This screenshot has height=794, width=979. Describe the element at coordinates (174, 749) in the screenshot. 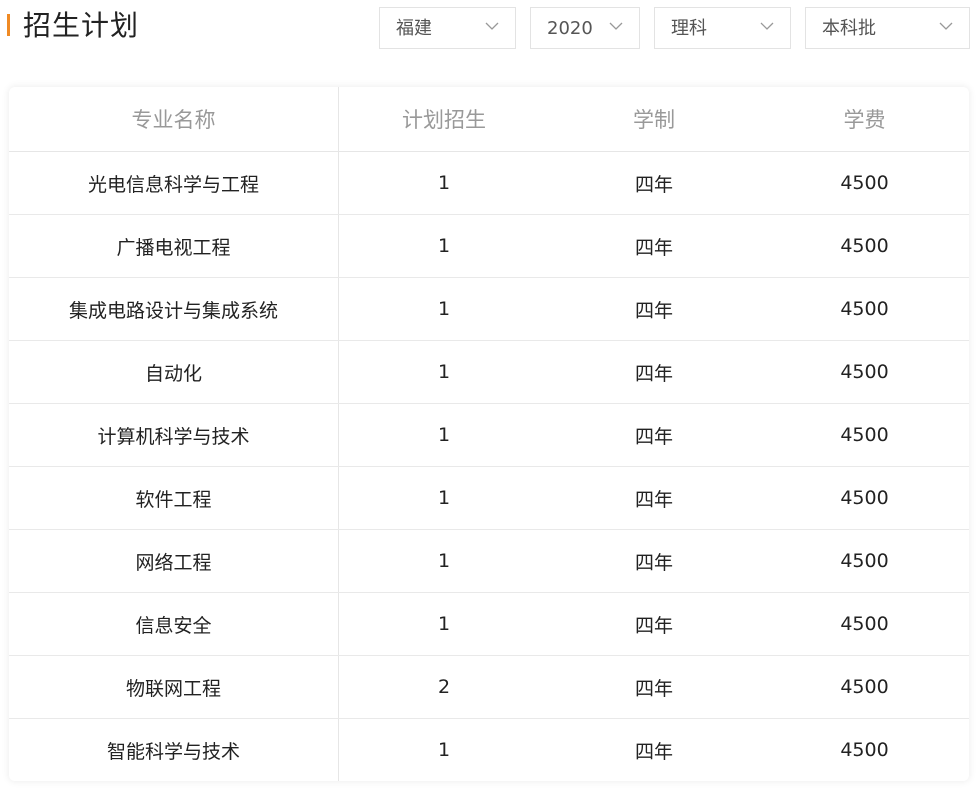

I see `cell-major: 智能科学与技术` at that location.